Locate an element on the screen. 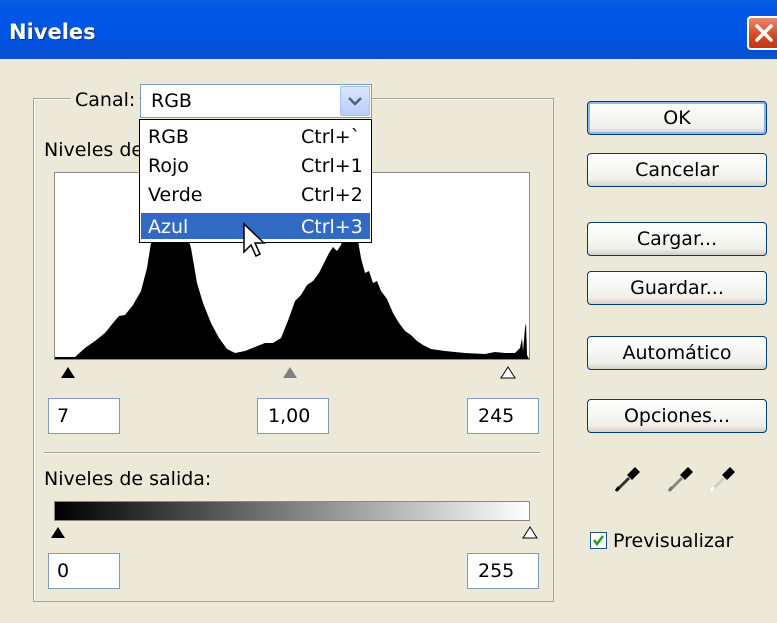 This screenshot has height=623, width=777. output-black-field: 0 is located at coordinates (84, 571).